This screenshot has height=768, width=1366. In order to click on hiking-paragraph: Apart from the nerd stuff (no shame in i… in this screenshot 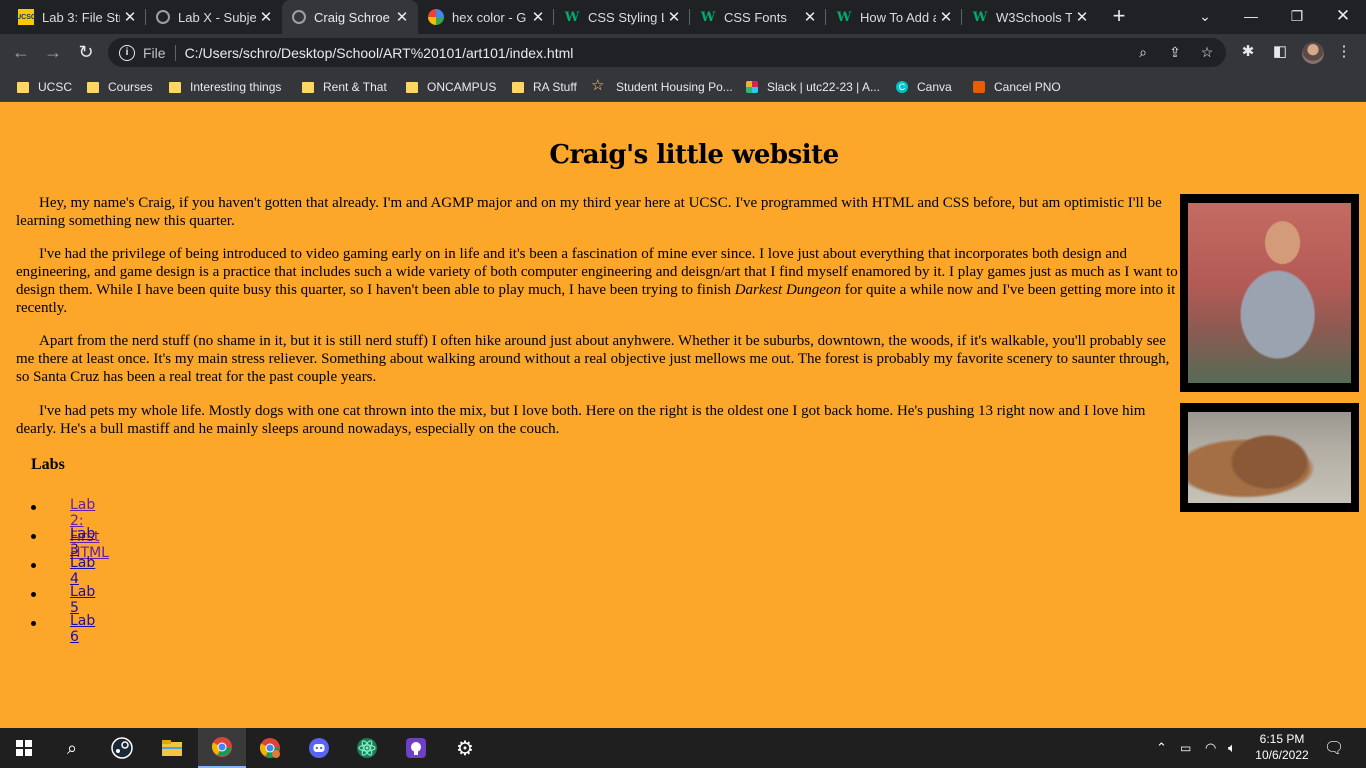, I will do `click(593, 359)`.